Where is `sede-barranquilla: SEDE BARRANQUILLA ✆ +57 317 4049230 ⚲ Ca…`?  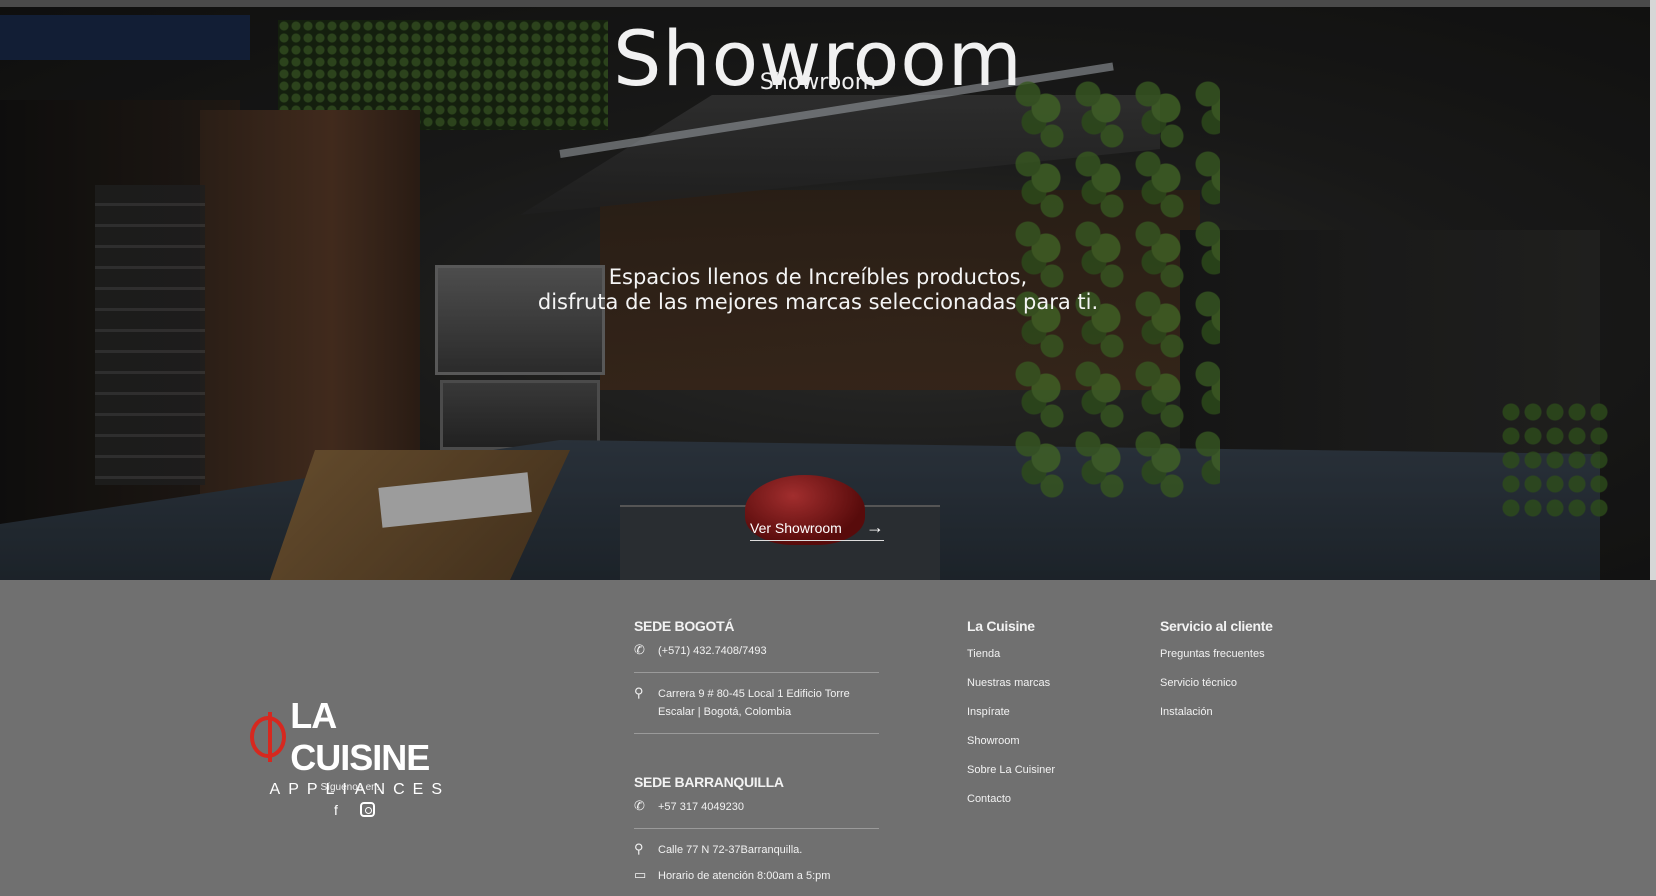
sede-barranquilla: SEDE BARRANQUILLA ✆ +57 317 4049230 ⚲ Ca… is located at coordinates (756, 829).